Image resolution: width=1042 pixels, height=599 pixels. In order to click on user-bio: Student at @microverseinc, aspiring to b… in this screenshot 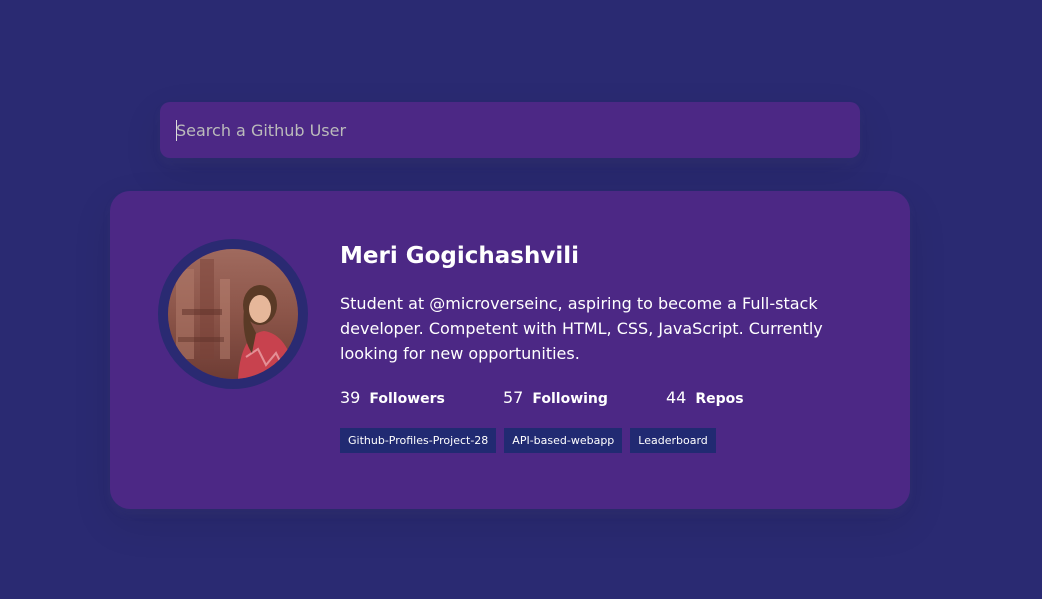, I will do `click(581, 328)`.